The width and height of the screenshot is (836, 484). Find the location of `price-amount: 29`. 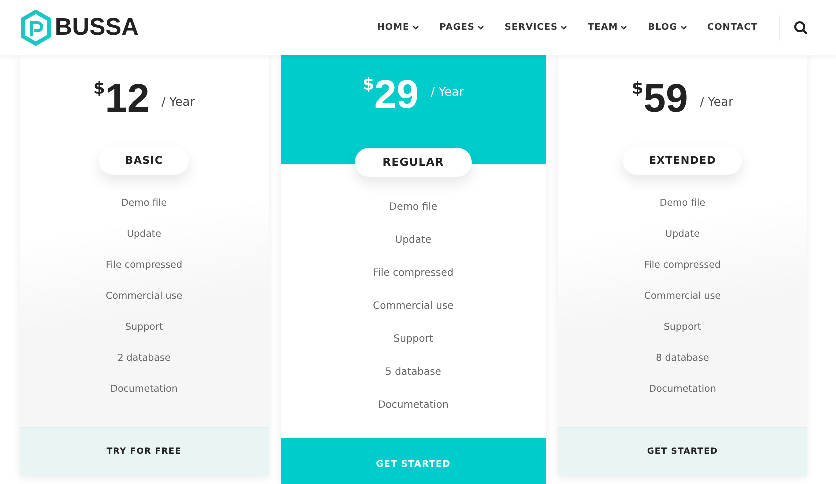

price-amount: 29 is located at coordinates (397, 95).